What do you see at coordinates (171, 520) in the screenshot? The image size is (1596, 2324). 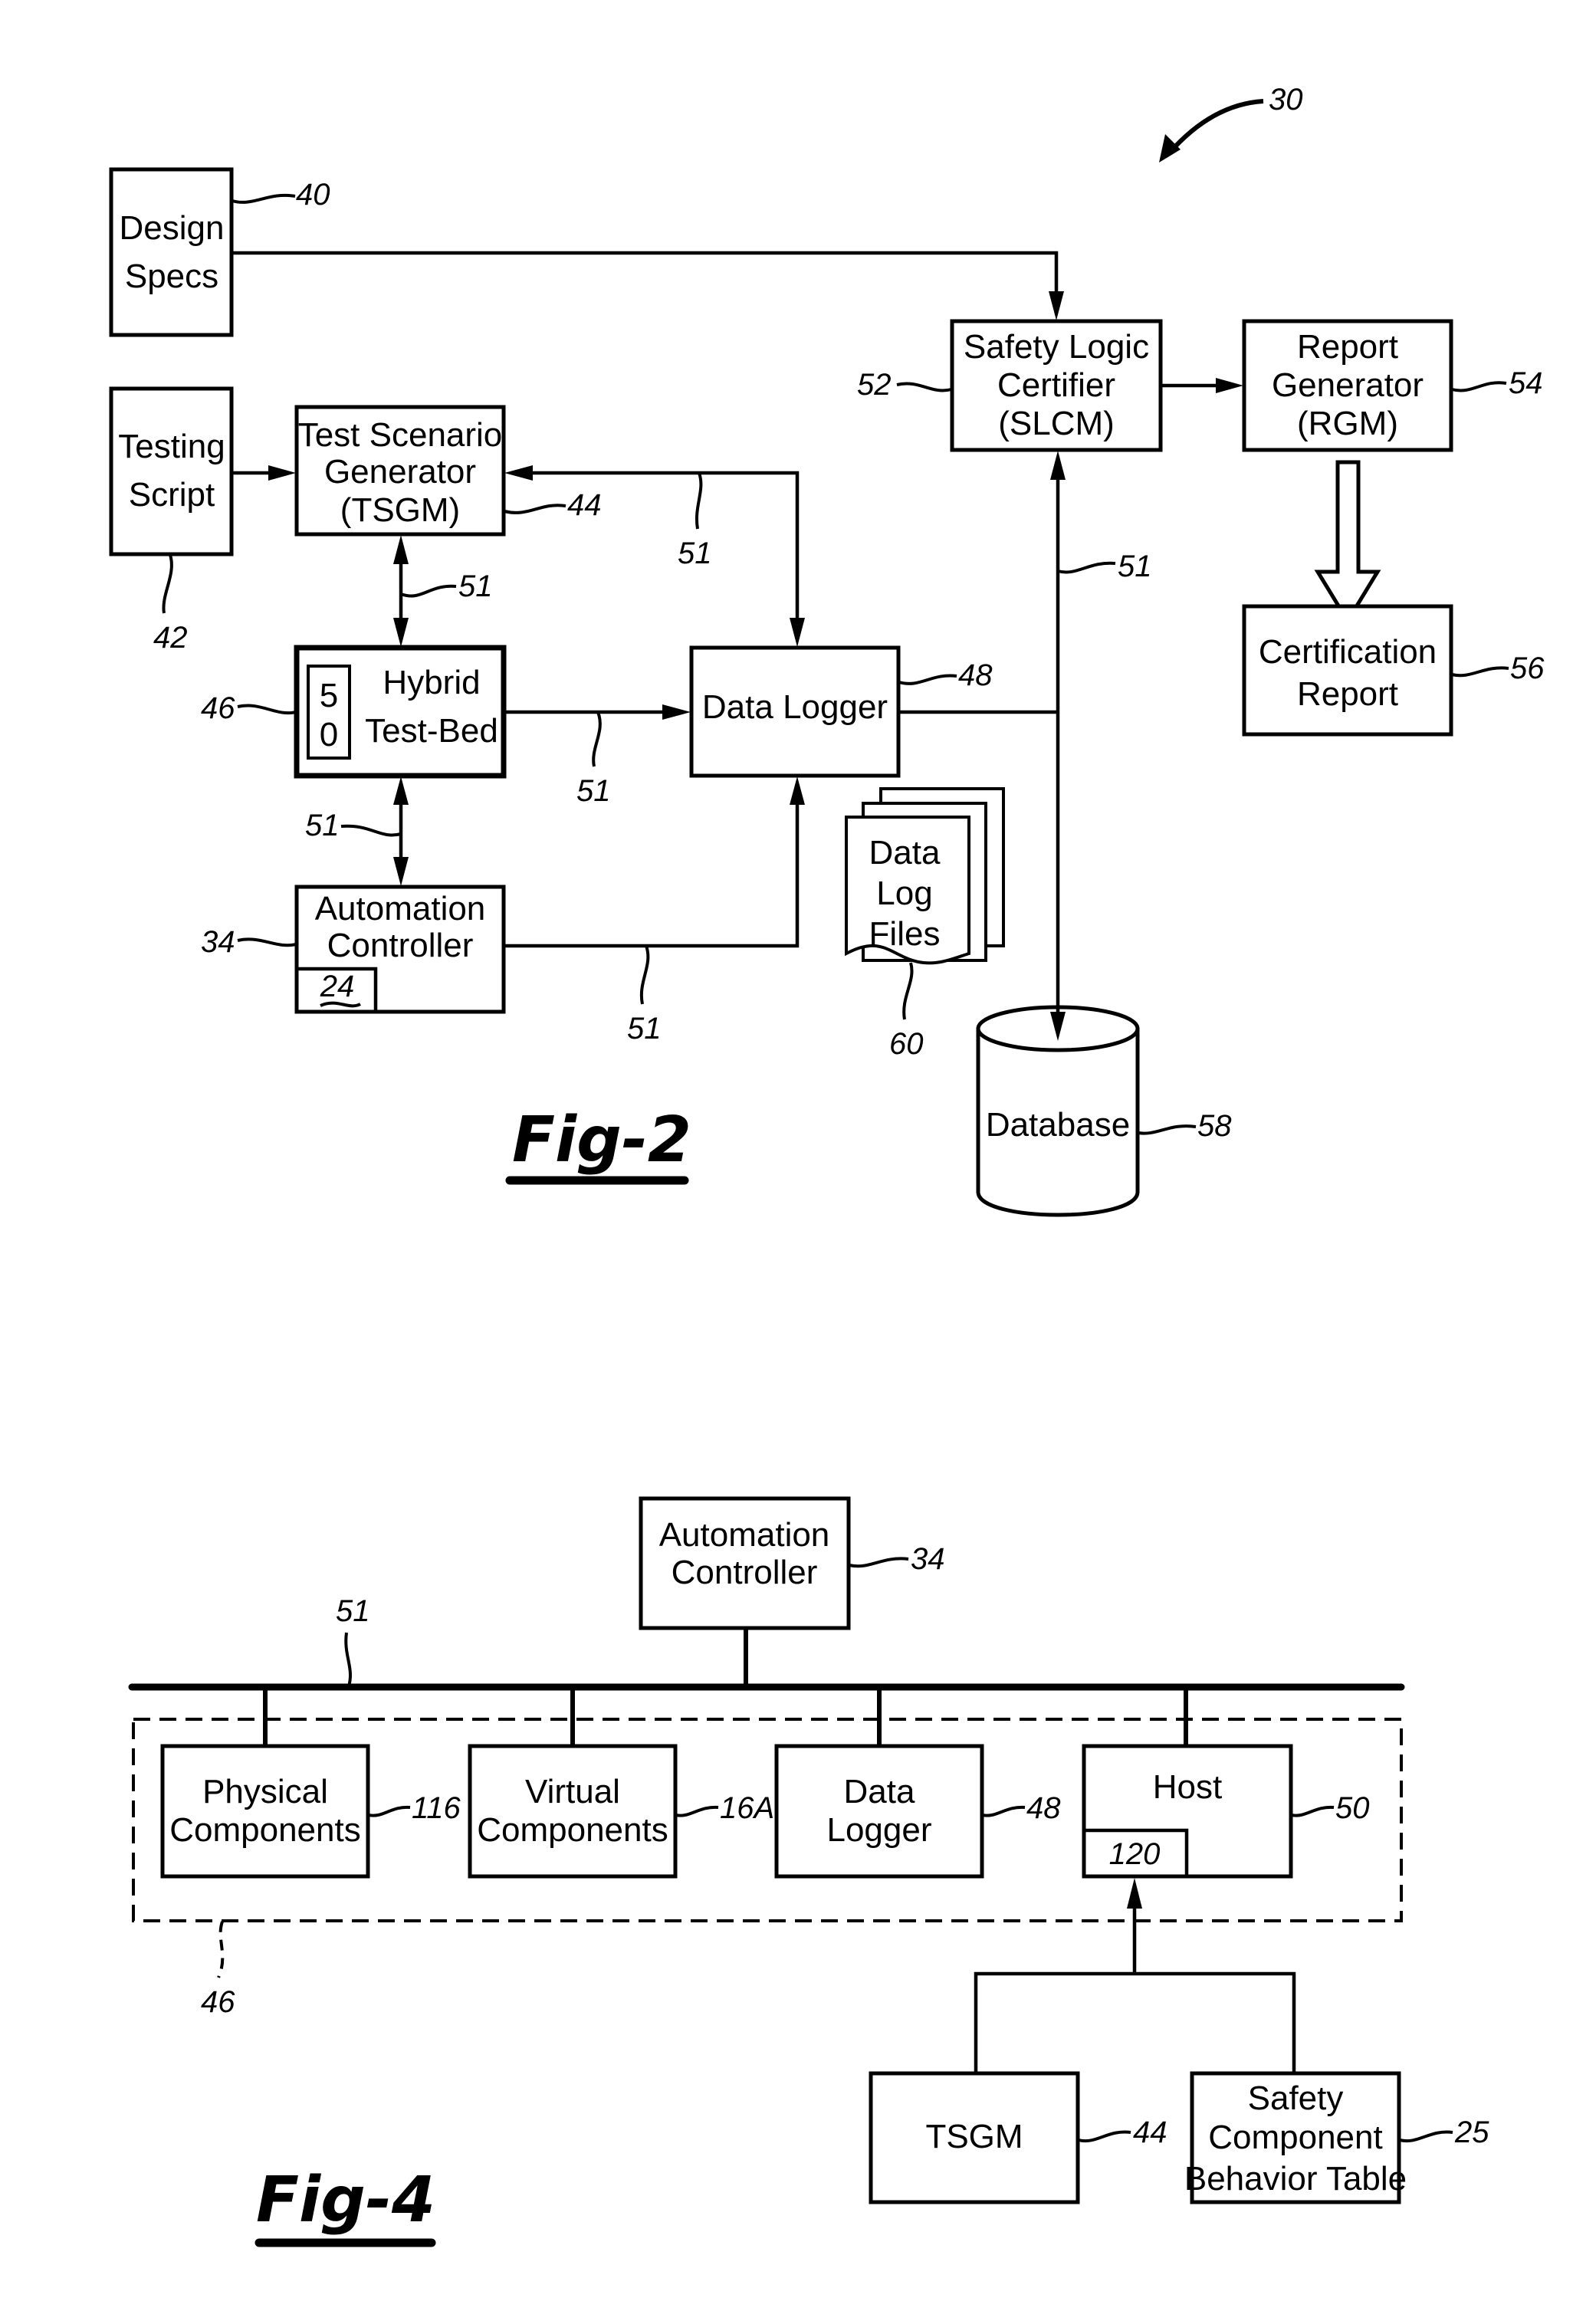 I see `testing-script-block: Testing Script 42` at bounding box center [171, 520].